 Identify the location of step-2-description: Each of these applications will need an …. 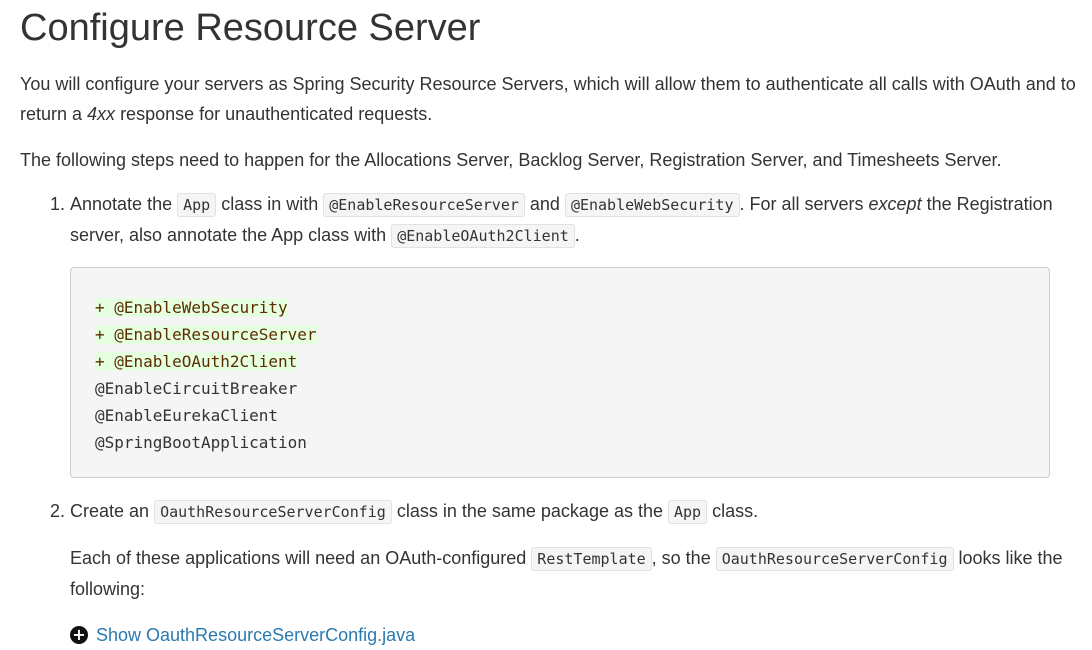
(566, 573).